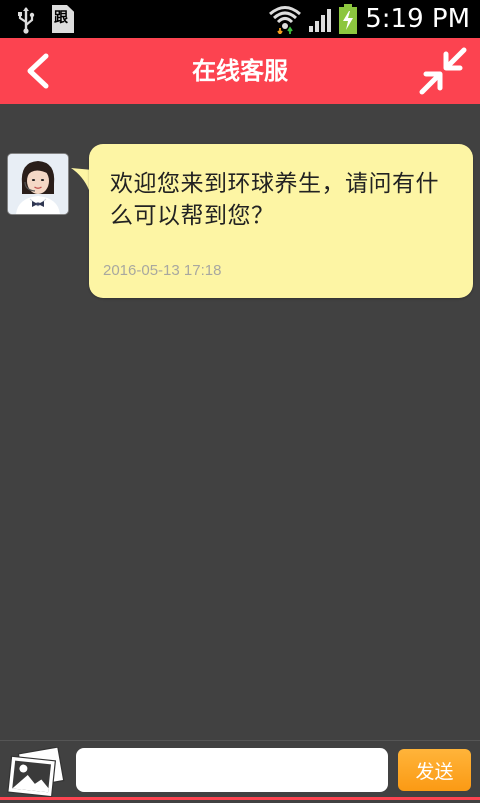 Image resolution: width=480 pixels, height=803 pixels. I want to click on wifi-icon, so click(285, 20).